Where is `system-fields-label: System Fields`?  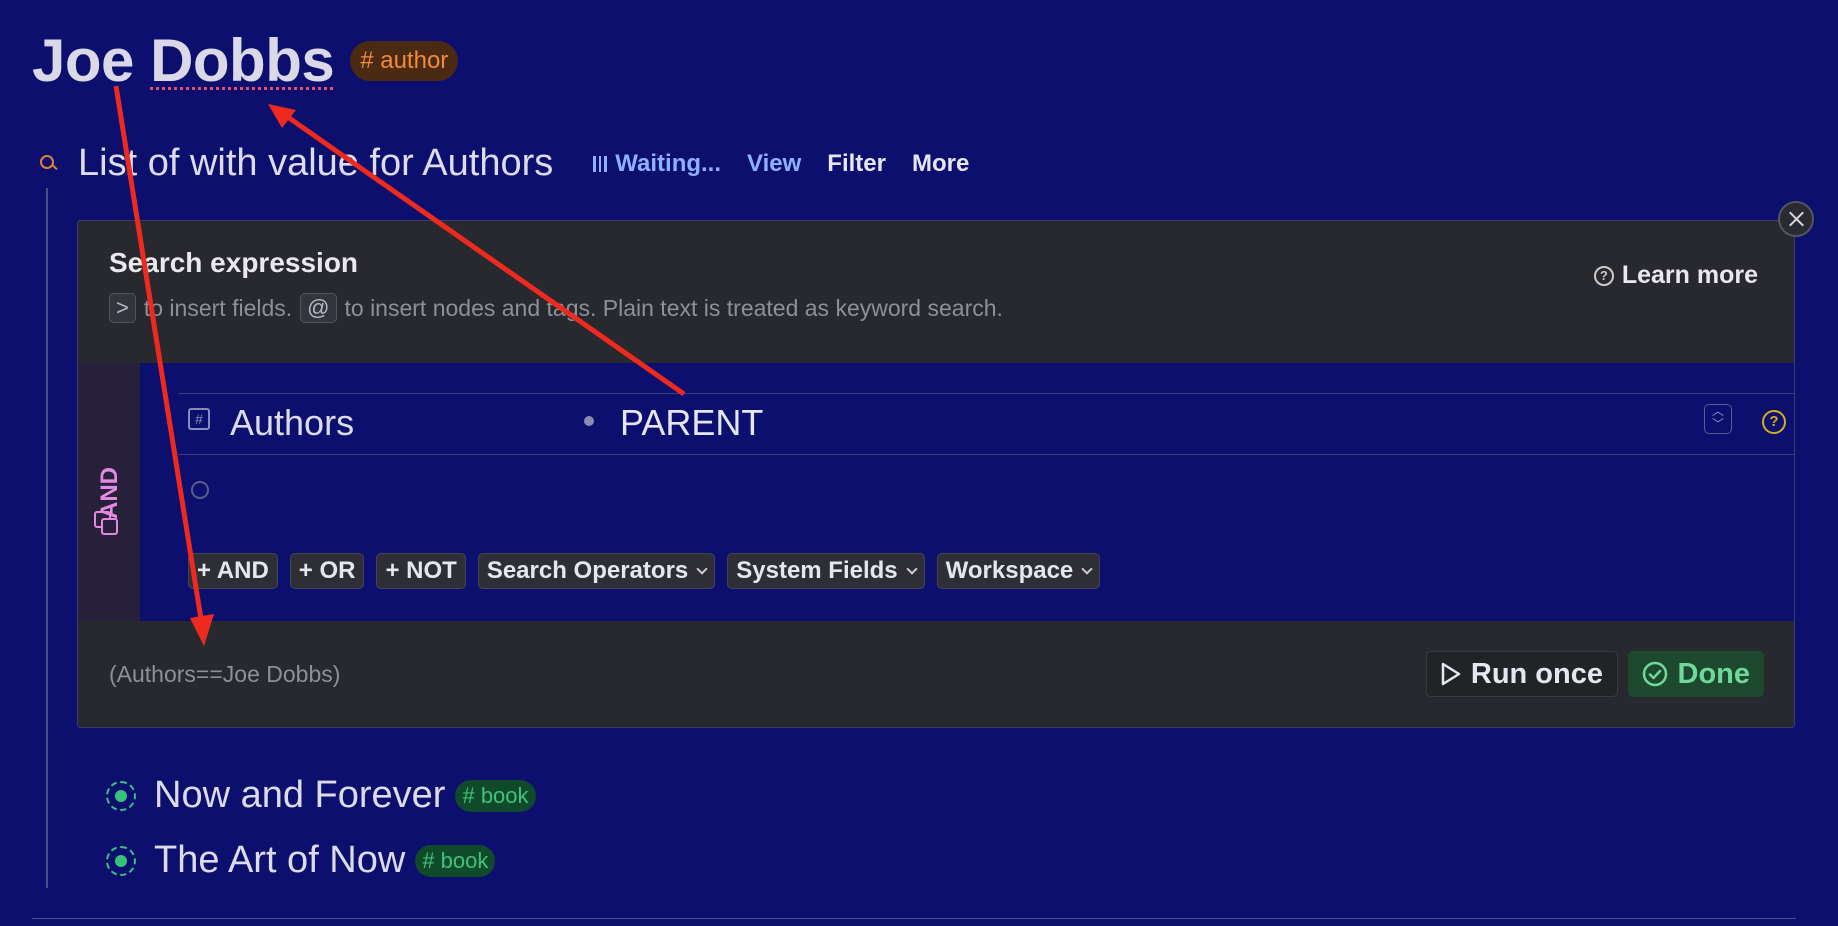
system-fields-label: System Fields is located at coordinates (817, 570).